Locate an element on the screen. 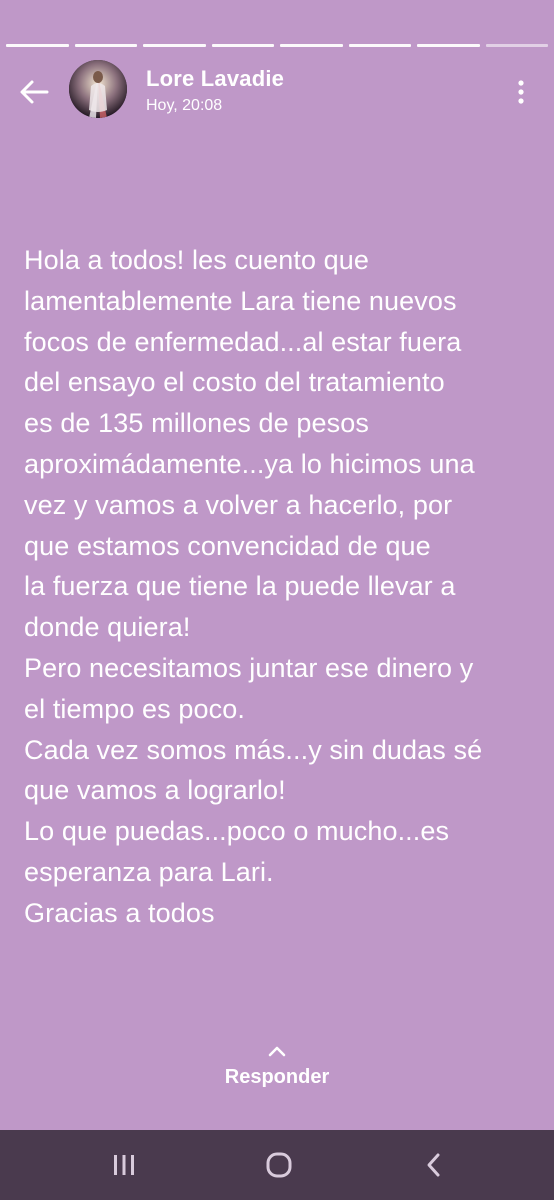  recent-apps-icon is located at coordinates (124, 1165).